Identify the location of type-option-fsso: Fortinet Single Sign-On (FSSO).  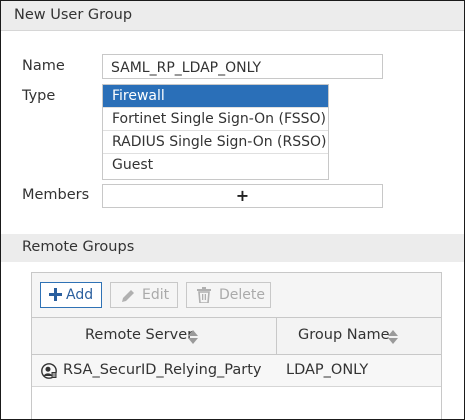
(215, 119).